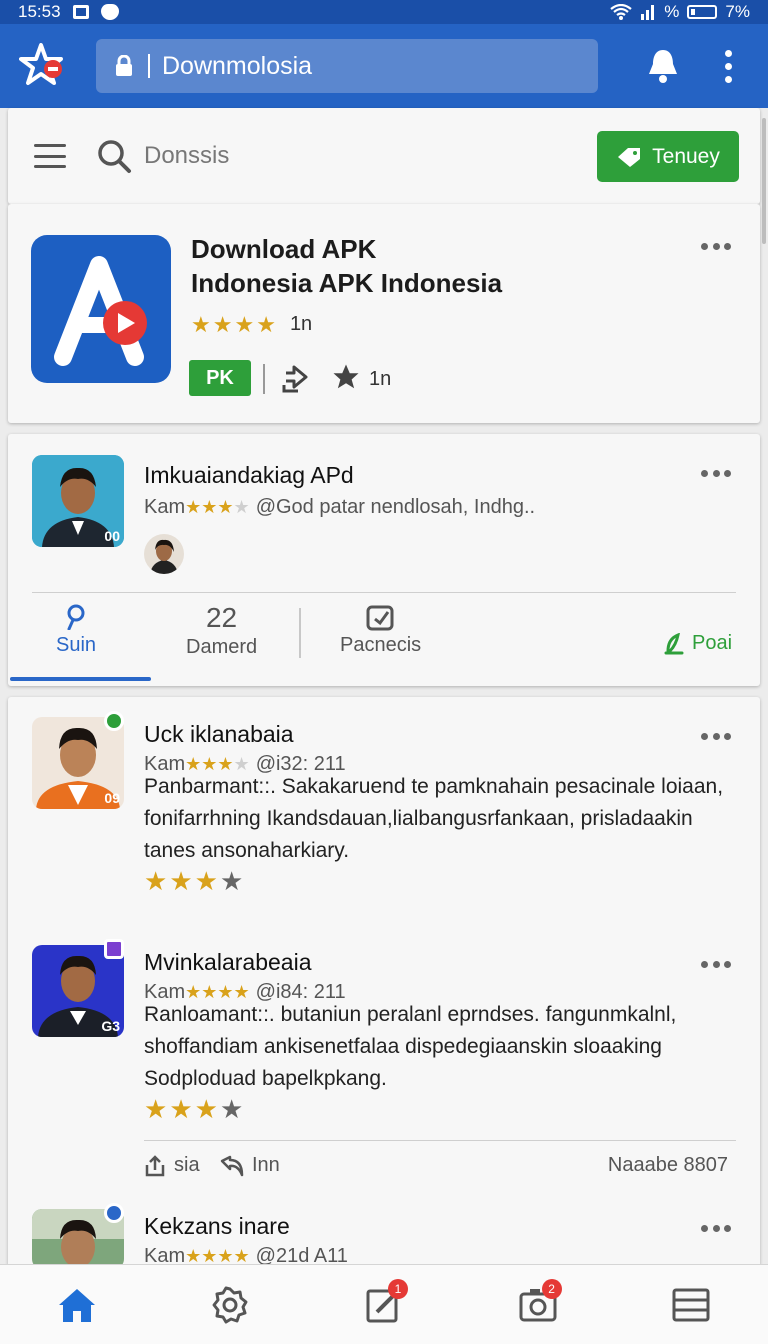  I want to click on tab-poai: Poai, so click(698, 643).